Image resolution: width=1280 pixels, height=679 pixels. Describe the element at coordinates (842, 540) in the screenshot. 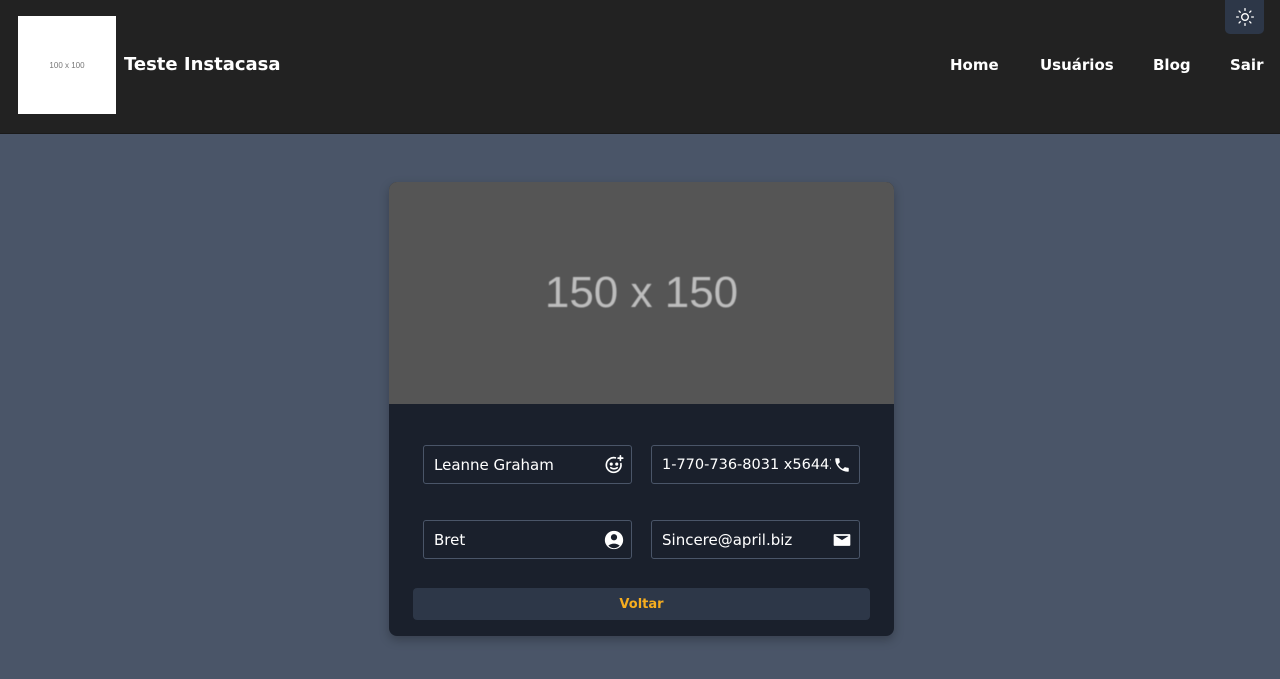

I see `envelope-icon` at that location.